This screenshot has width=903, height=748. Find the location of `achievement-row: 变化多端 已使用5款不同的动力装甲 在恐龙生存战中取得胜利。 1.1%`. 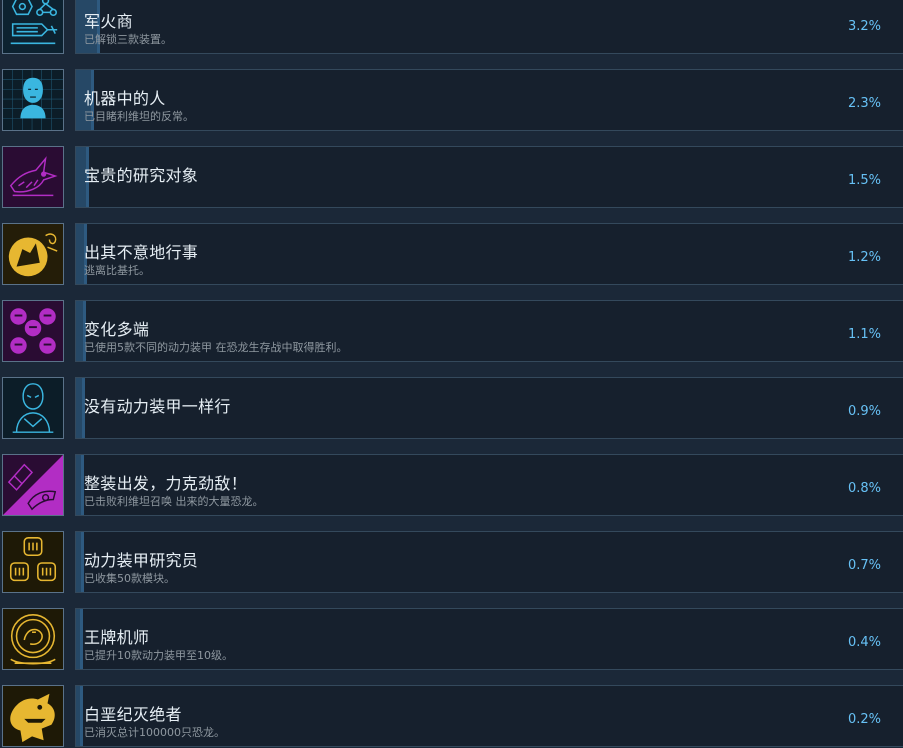

achievement-row: 变化多端 已使用5款不同的动力装甲 在恐龙生存战中取得胜利。 1.1% is located at coordinates (451, 332).